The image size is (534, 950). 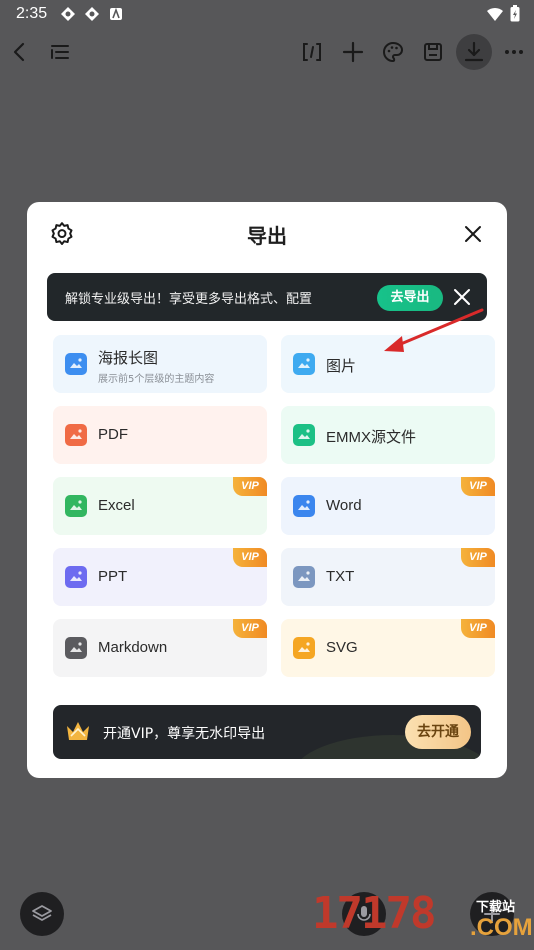 I want to click on add-button, so click(x=353, y=52).